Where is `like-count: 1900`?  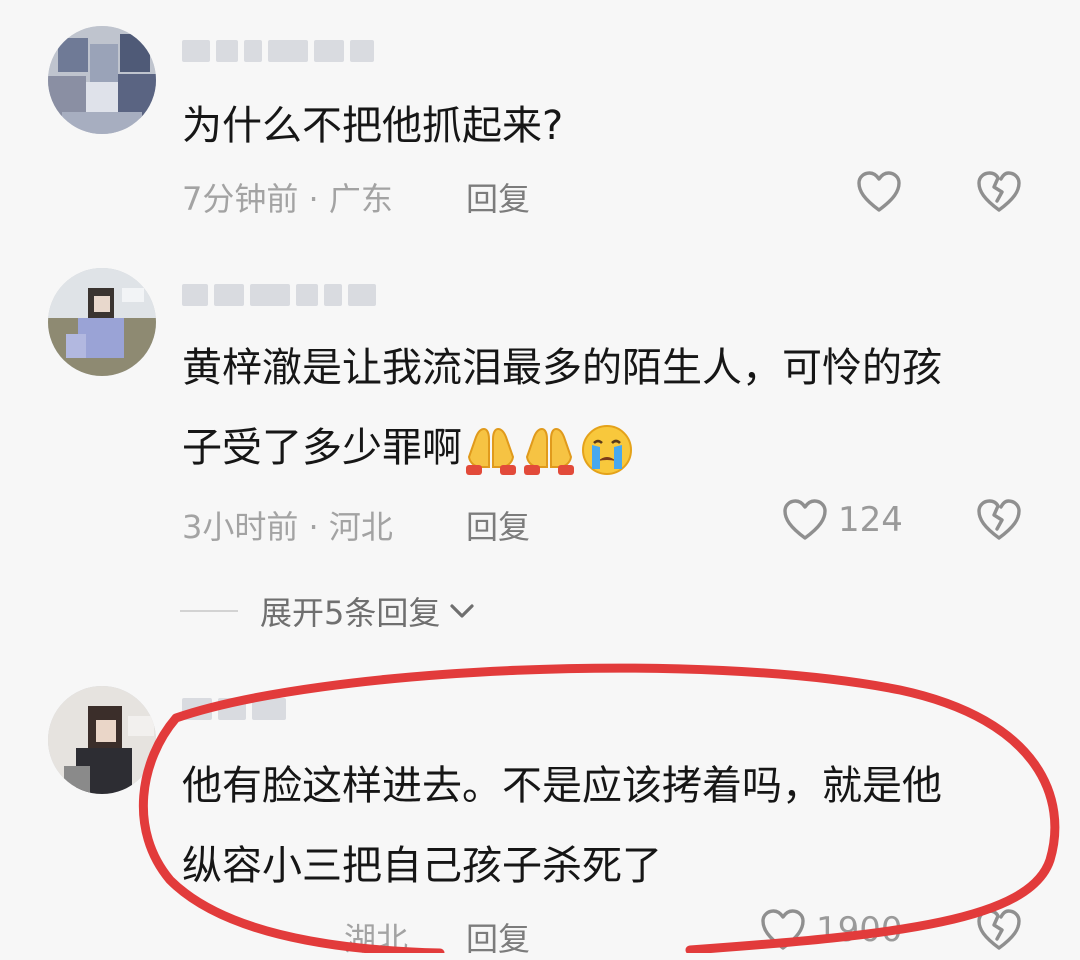
like-count: 1900 is located at coordinates (859, 930).